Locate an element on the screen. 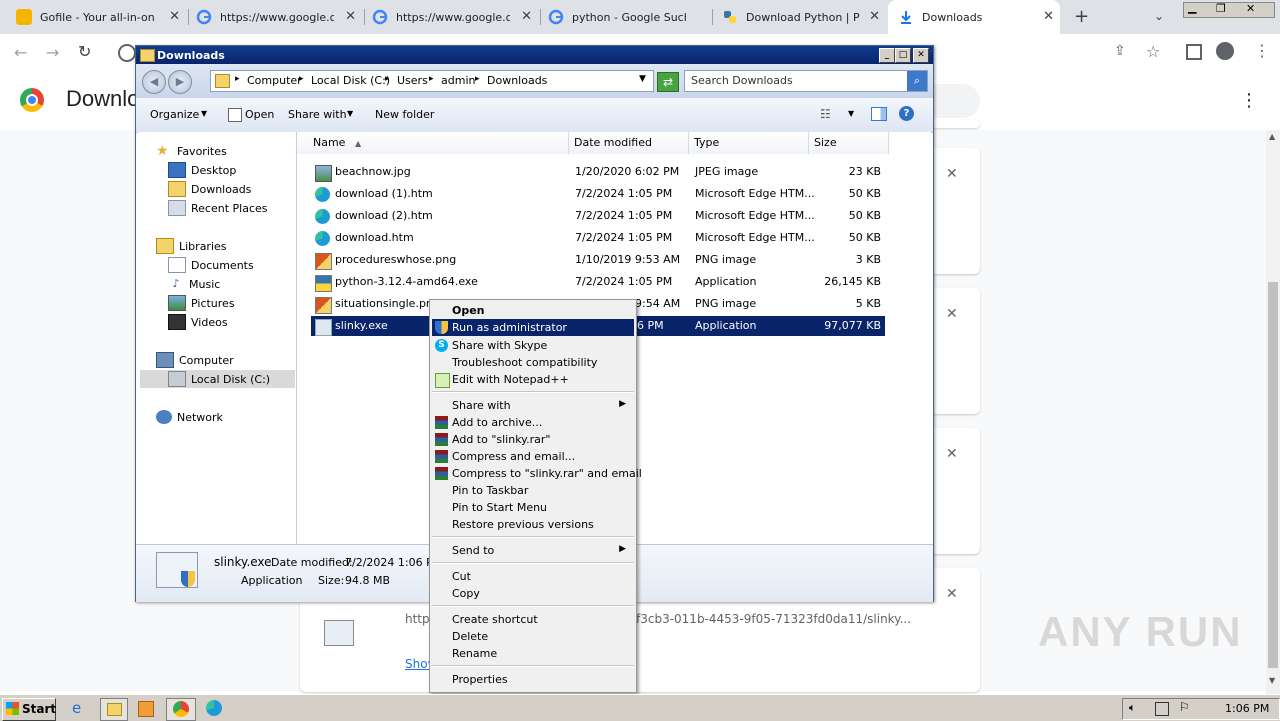 The height and width of the screenshot is (721, 1280). action-center-flag-icon: ⚐ is located at coordinates (1184, 707).